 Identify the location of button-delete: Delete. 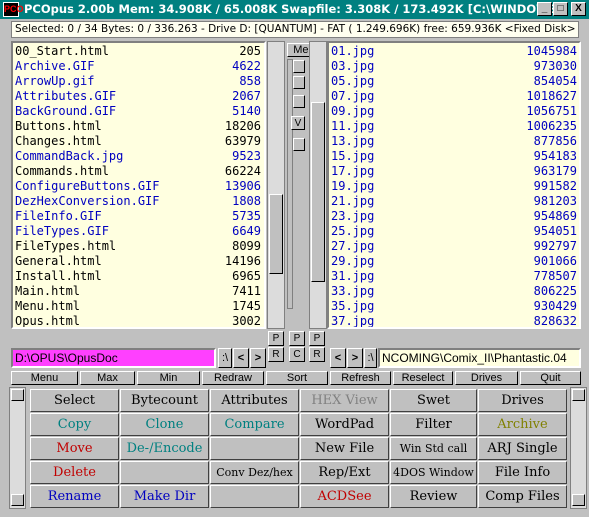
(74, 472).